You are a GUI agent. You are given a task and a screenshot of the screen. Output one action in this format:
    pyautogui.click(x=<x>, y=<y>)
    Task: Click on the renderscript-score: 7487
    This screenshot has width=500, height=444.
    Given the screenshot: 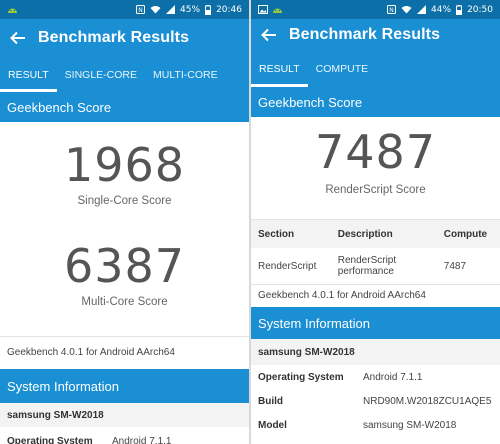 What is the action you would take?
    pyautogui.click(x=375, y=152)
    